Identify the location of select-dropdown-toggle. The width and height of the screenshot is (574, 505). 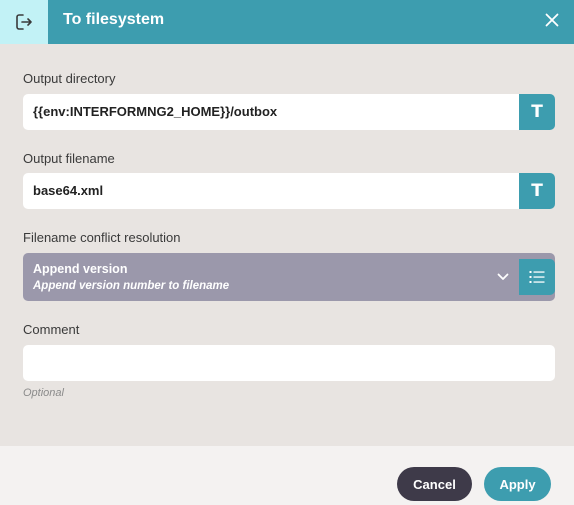
(503, 277).